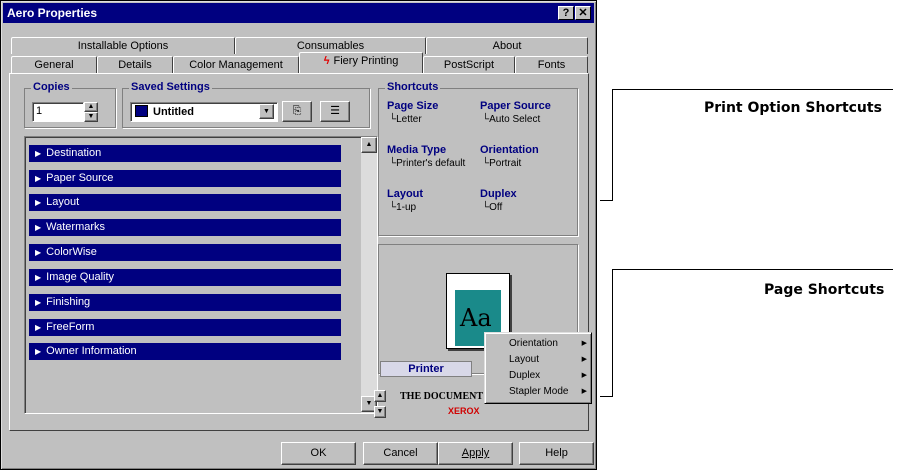  Describe the element at coordinates (91, 351) in the screenshot. I see `option-label: Owner Information` at that location.